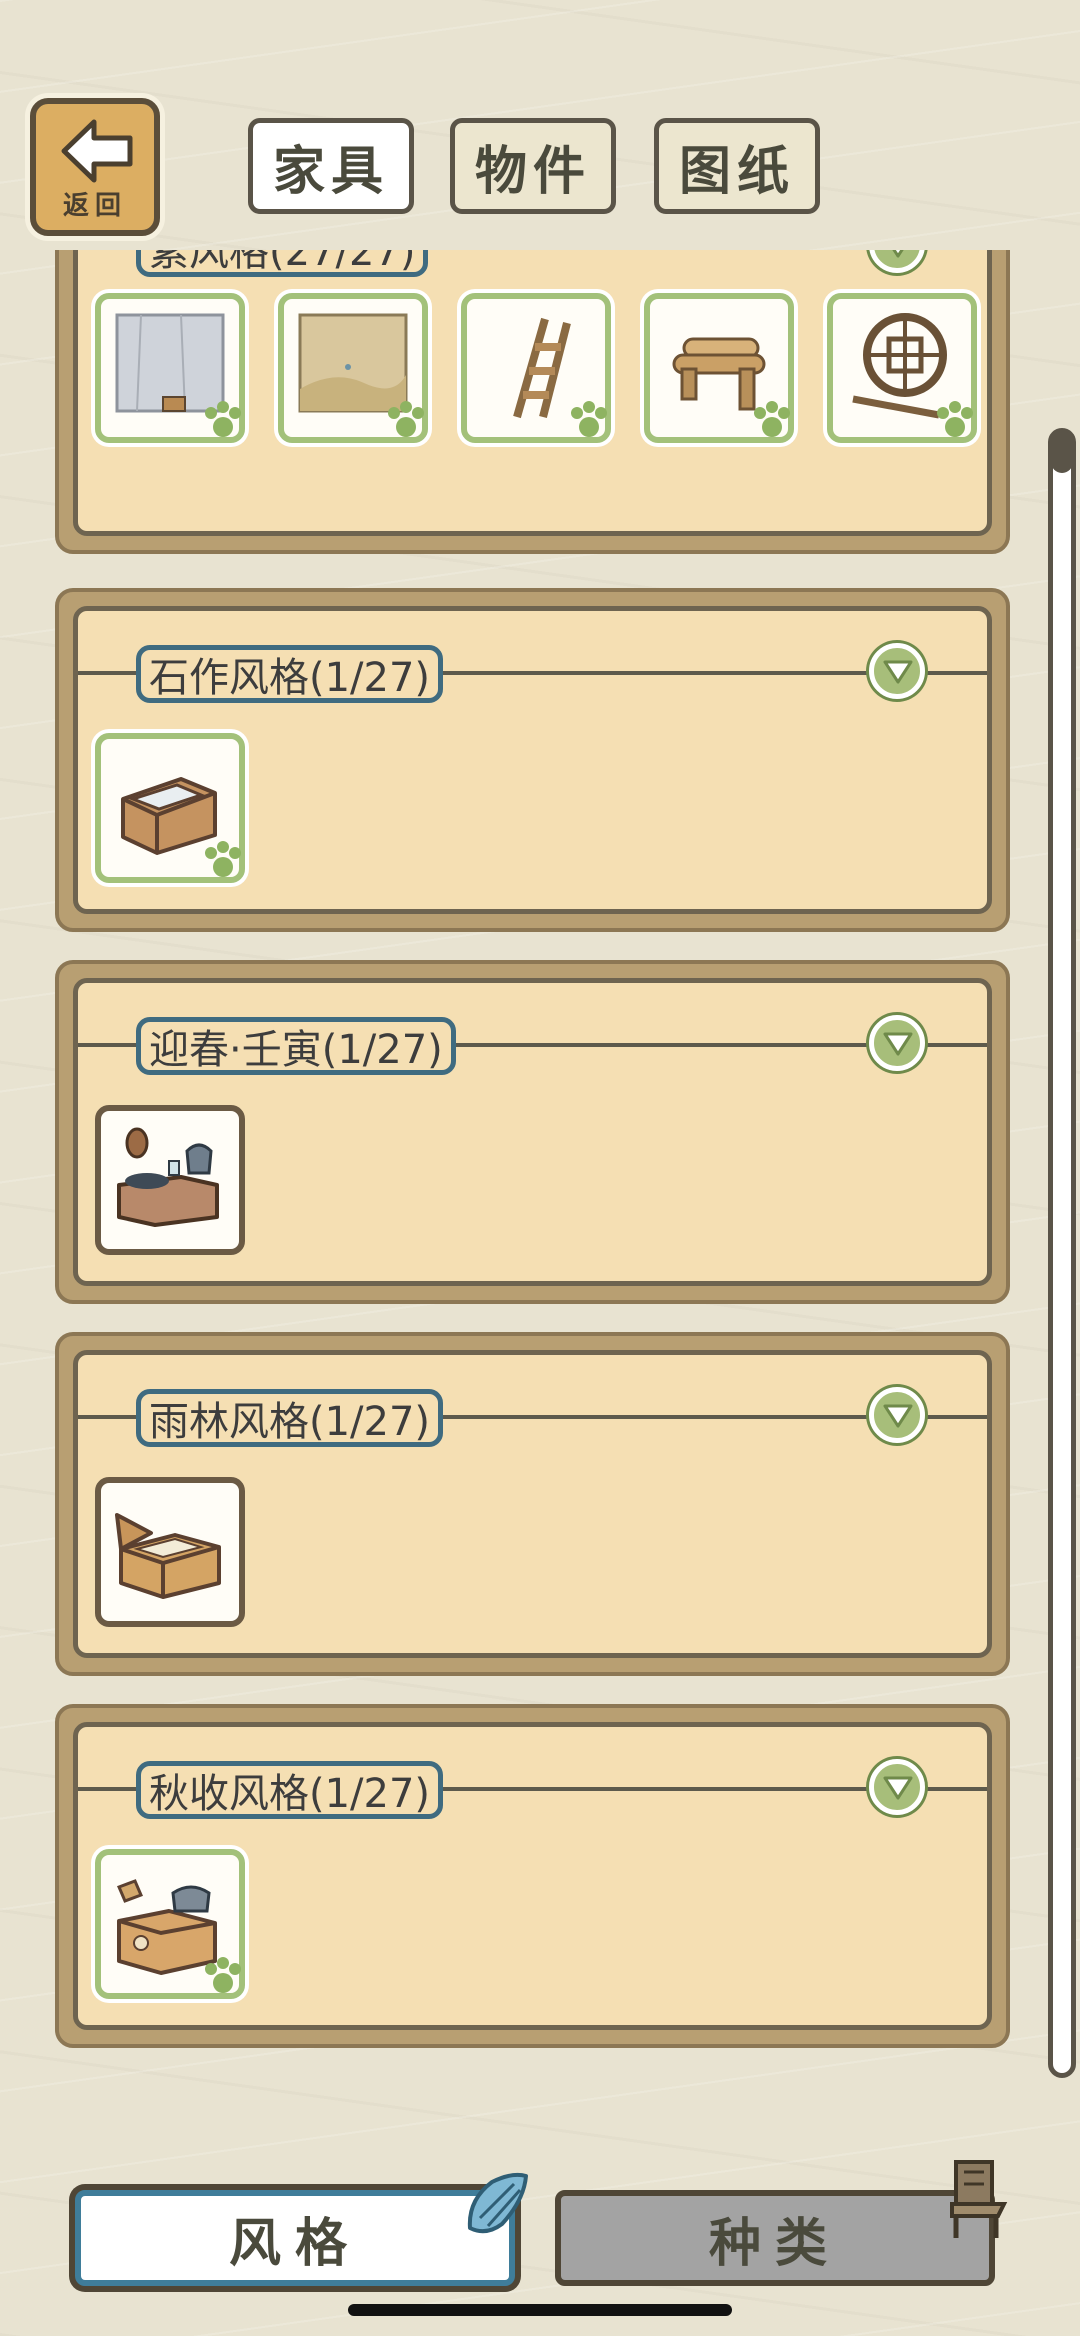 The image size is (1080, 2336). Describe the element at coordinates (532, 1876) in the screenshot. I see `style-section: 秋收风格(1/27)` at that location.